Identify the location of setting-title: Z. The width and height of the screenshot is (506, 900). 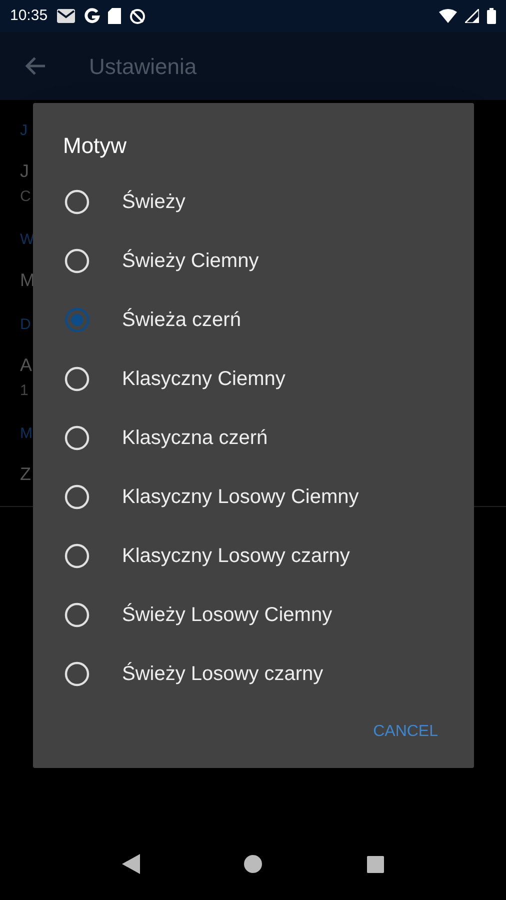
(25, 474).